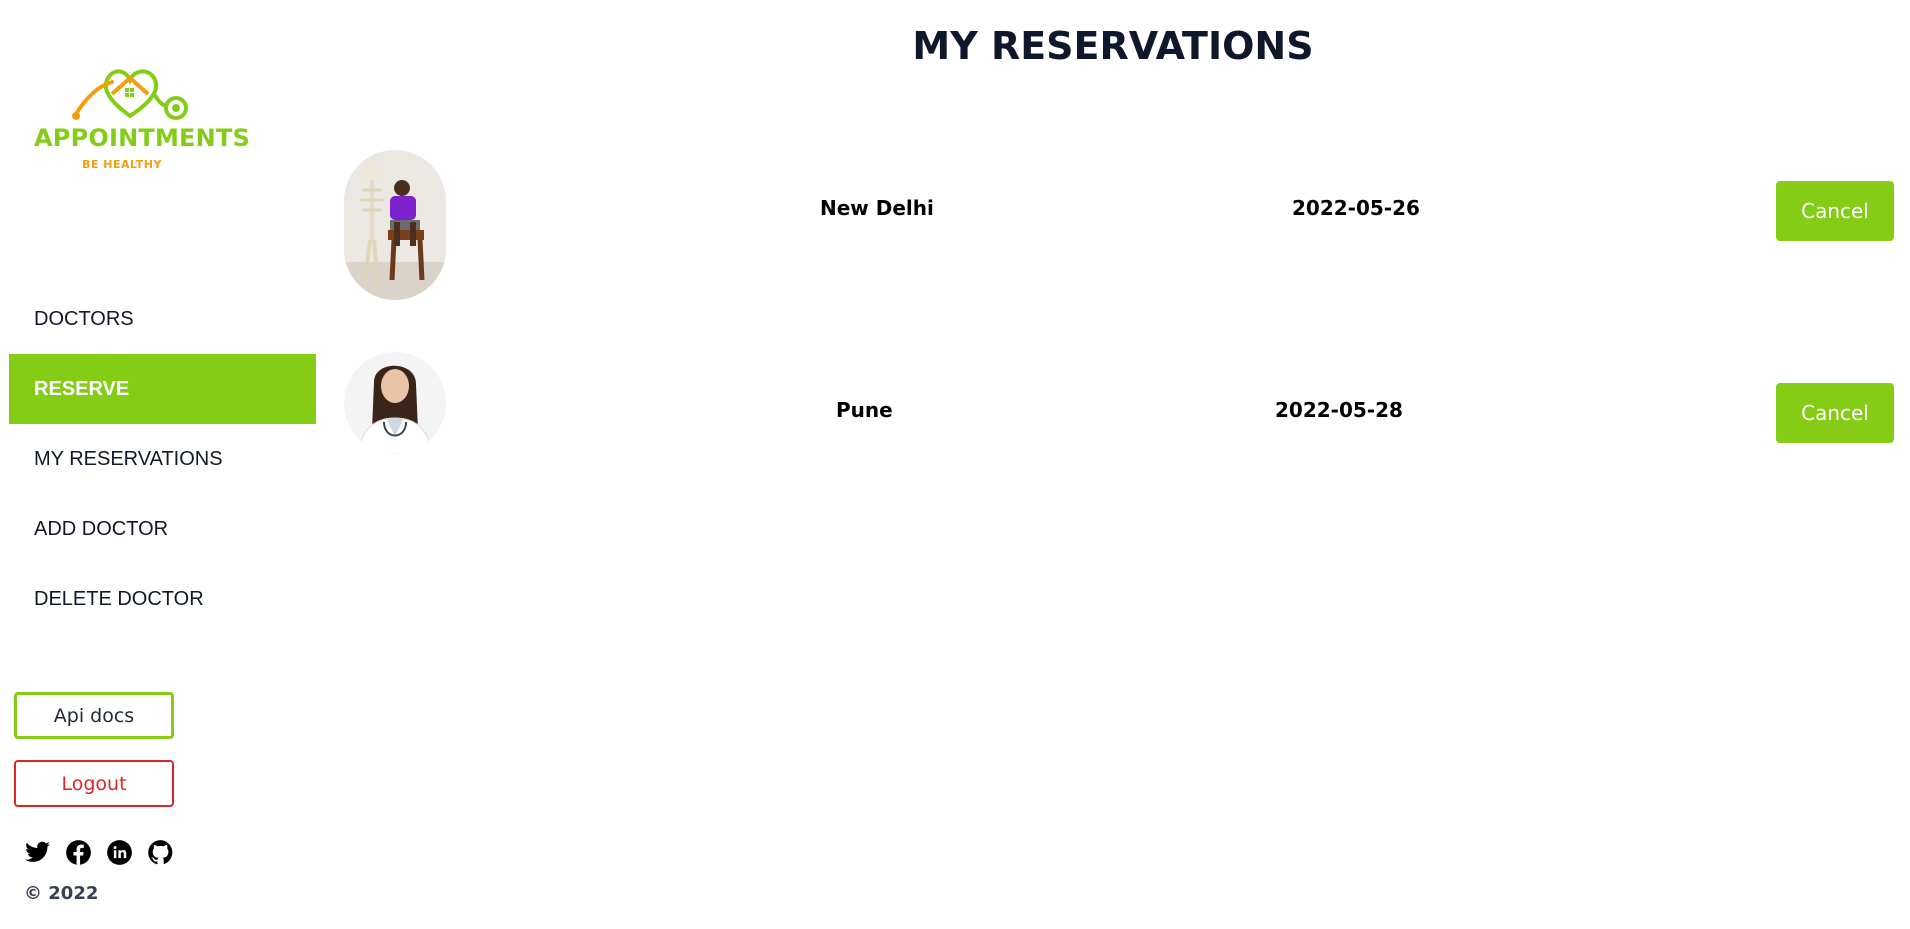 The height and width of the screenshot is (929, 1910). I want to click on reservation-row: New Delhi 2022-05-26 Cancel, so click(1119, 225).